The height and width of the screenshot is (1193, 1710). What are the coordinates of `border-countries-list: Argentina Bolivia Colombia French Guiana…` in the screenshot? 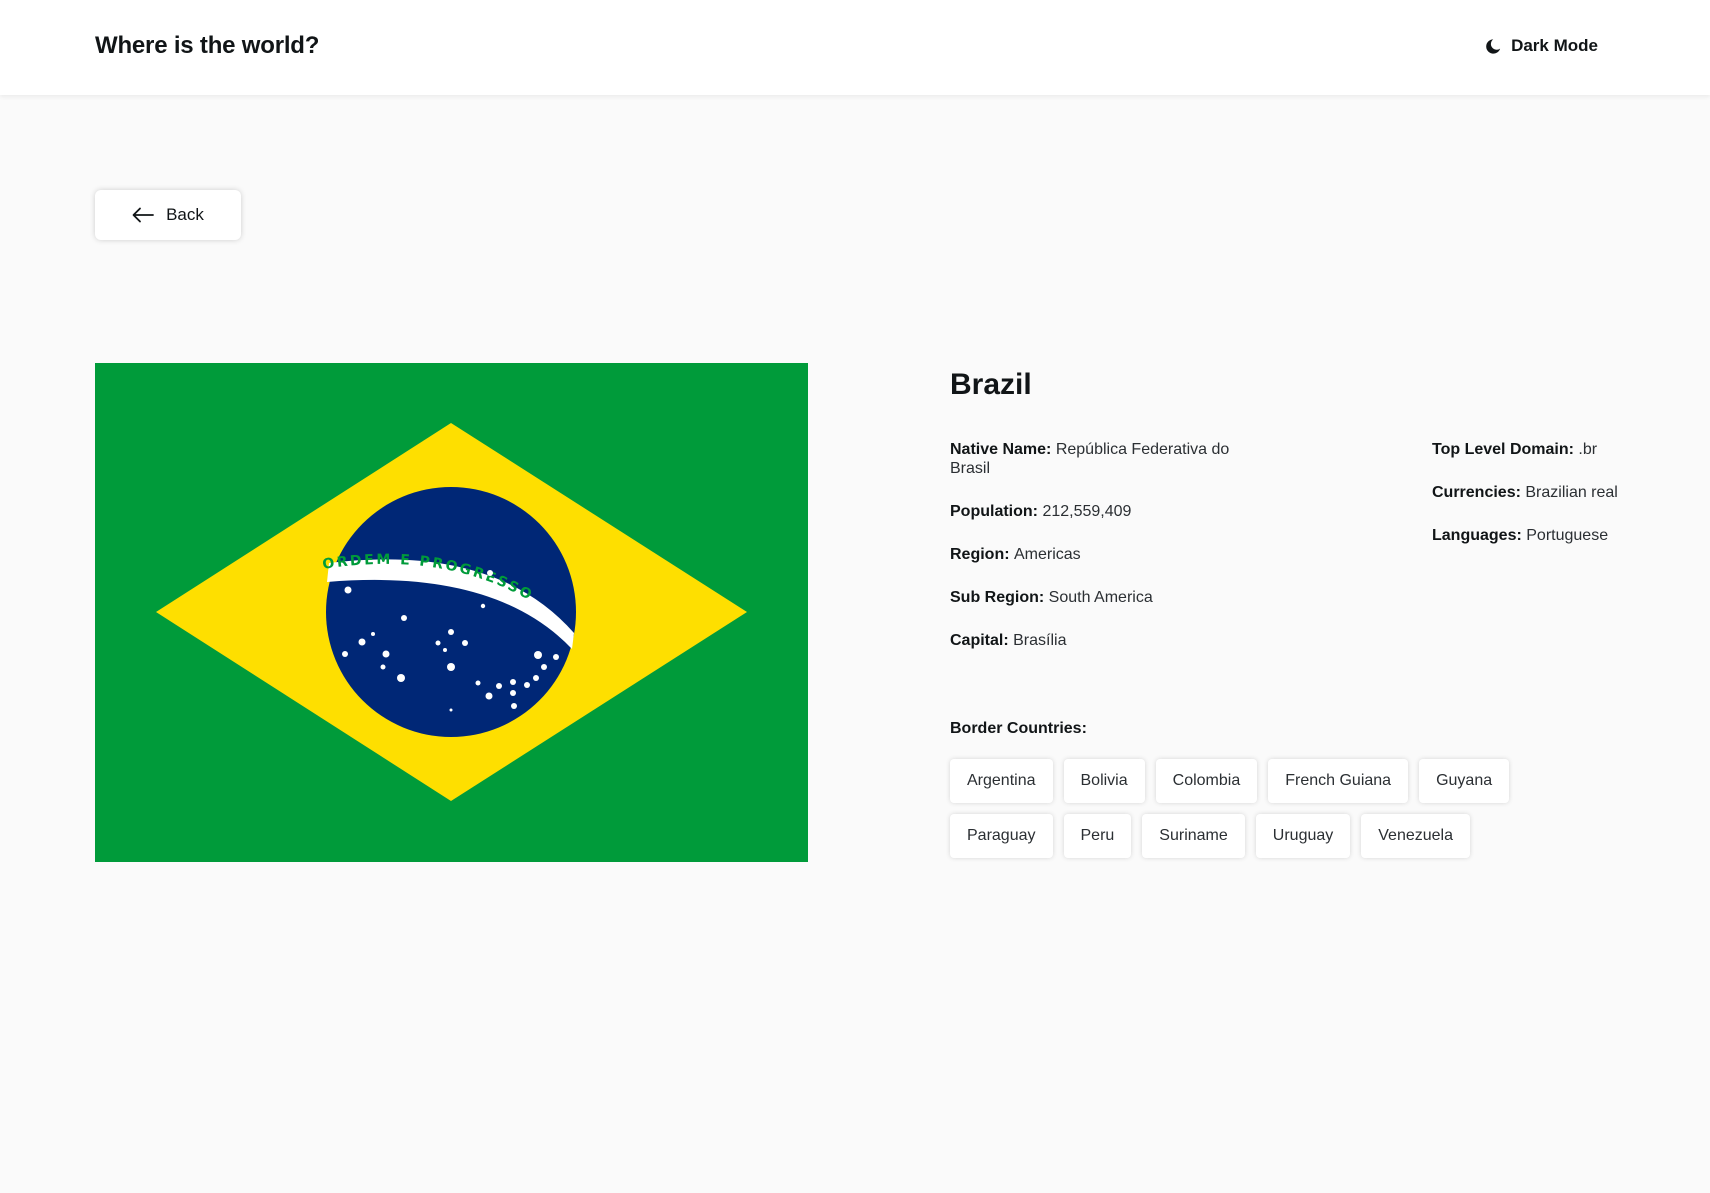 It's located at (1260, 808).